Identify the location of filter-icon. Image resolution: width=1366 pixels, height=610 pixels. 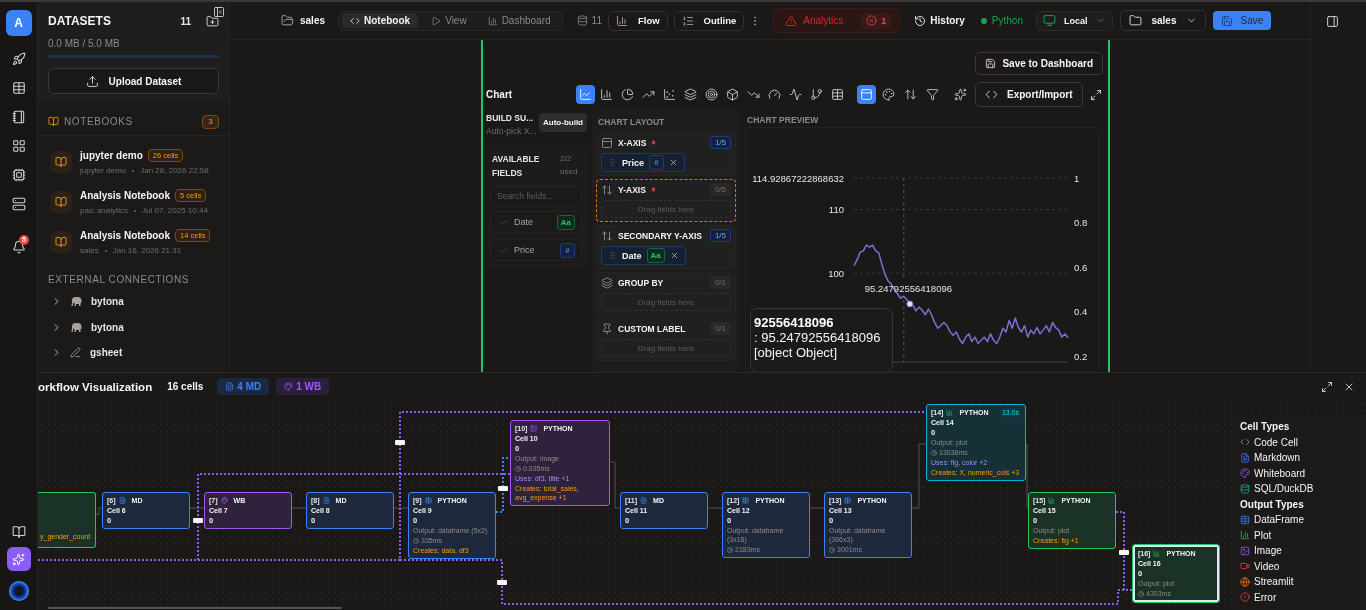
(932, 94).